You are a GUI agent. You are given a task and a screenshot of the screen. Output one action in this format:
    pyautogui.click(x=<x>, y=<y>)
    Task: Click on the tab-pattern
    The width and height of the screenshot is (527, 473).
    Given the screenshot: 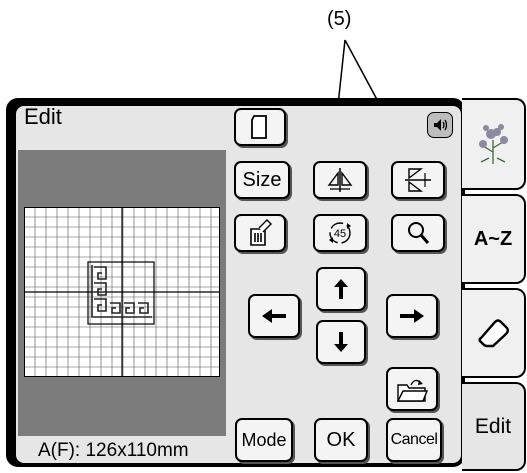 What is the action you would take?
    pyautogui.click(x=494, y=144)
    